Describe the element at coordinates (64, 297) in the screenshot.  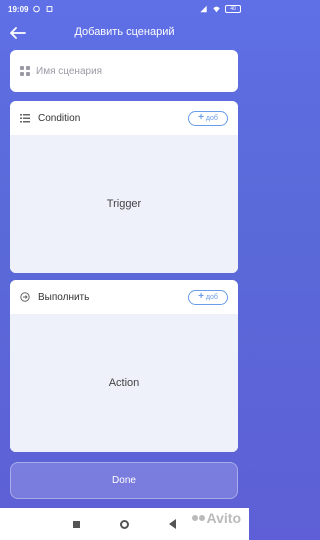
I see `action-label: Выполнить` at that location.